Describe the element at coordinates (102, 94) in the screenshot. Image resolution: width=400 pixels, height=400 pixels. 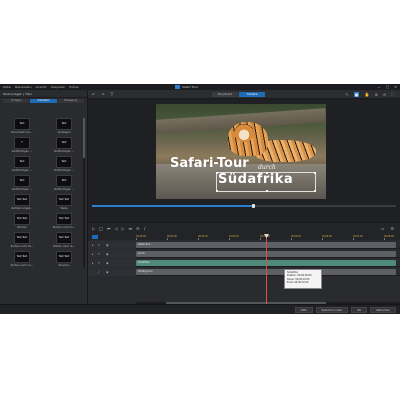
I see `redo-icon: ↷` at that location.